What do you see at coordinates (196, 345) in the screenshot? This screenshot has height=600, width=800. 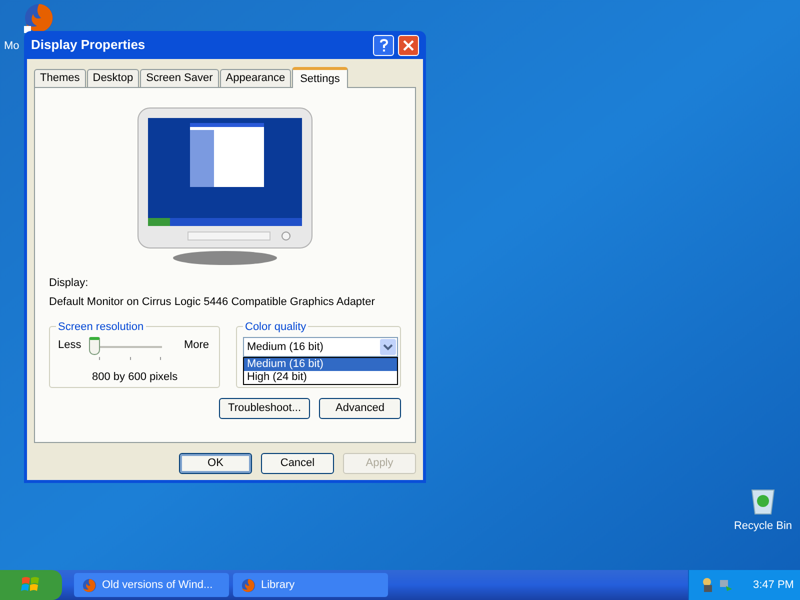 I see `slider-max-label: More` at bounding box center [196, 345].